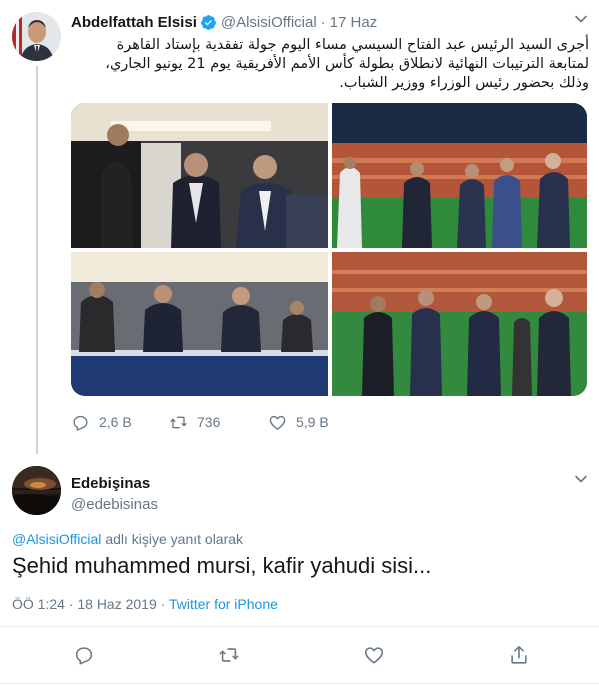 The image size is (599, 685). What do you see at coordinates (299, 654) in the screenshot?
I see `reply-action-bar` at bounding box center [299, 654].